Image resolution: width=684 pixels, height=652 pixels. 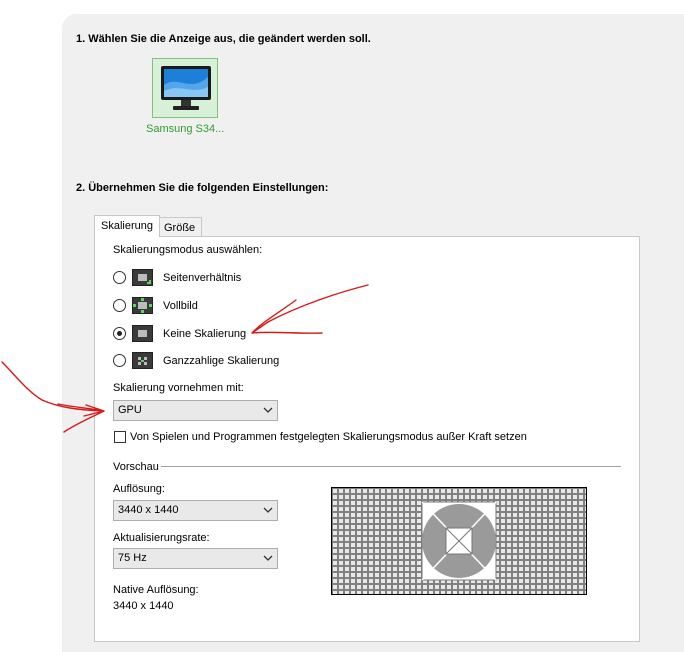 I want to click on refresh-rate-value: 75 Hz, so click(x=132, y=558).